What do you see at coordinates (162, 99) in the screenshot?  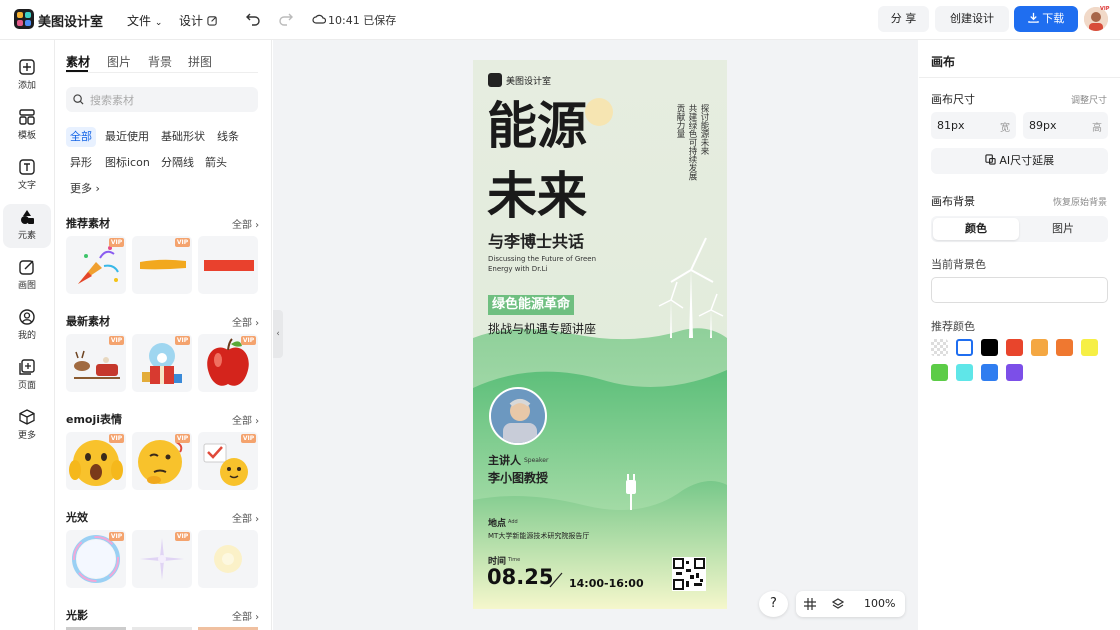 I see `search-input: 搜索素材` at bounding box center [162, 99].